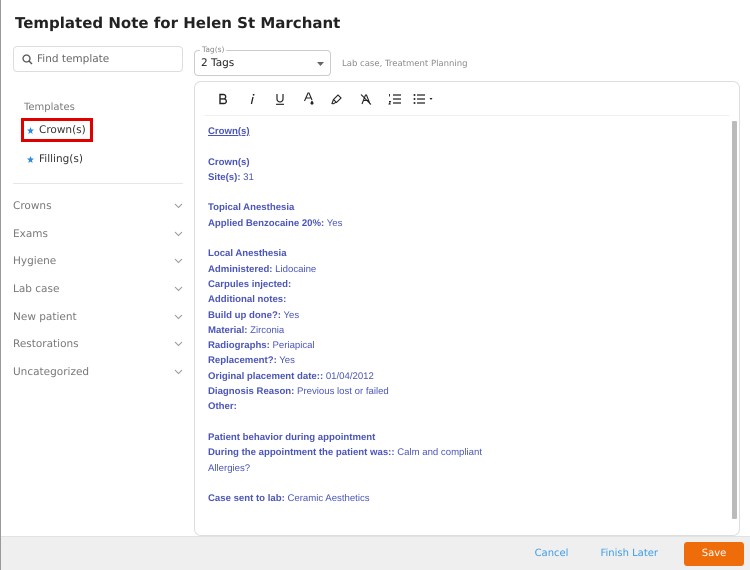  What do you see at coordinates (470, 453) in the screenshot?
I see `note-field: During the appointment the patient was:: Calm and compliant` at bounding box center [470, 453].